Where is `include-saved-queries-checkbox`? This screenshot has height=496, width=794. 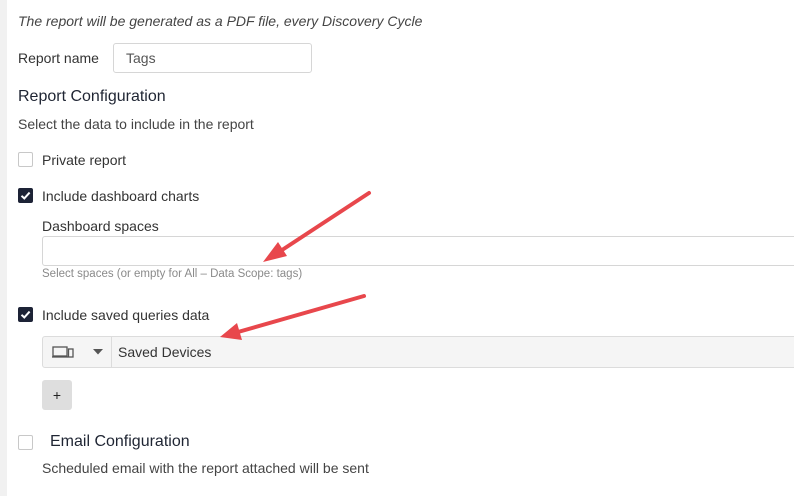 include-saved-queries-checkbox is located at coordinates (25, 314).